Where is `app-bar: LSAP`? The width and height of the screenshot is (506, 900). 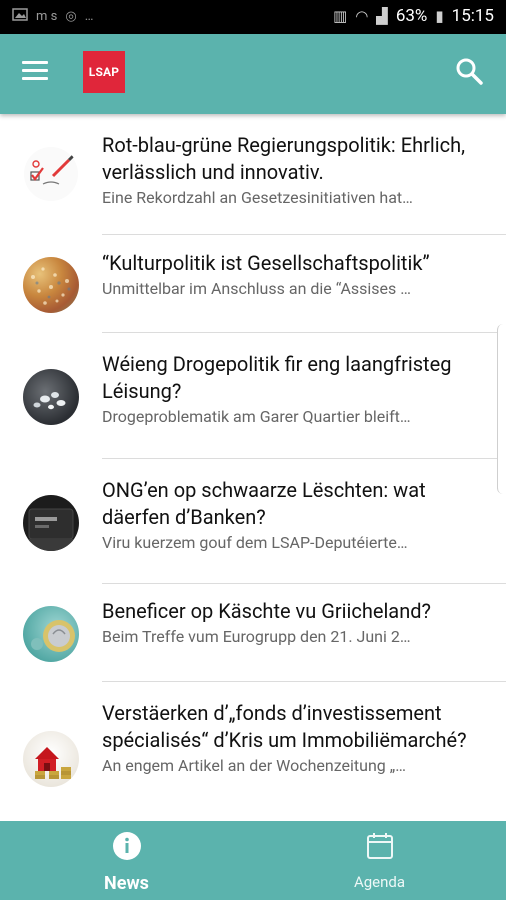
app-bar: LSAP is located at coordinates (253, 74).